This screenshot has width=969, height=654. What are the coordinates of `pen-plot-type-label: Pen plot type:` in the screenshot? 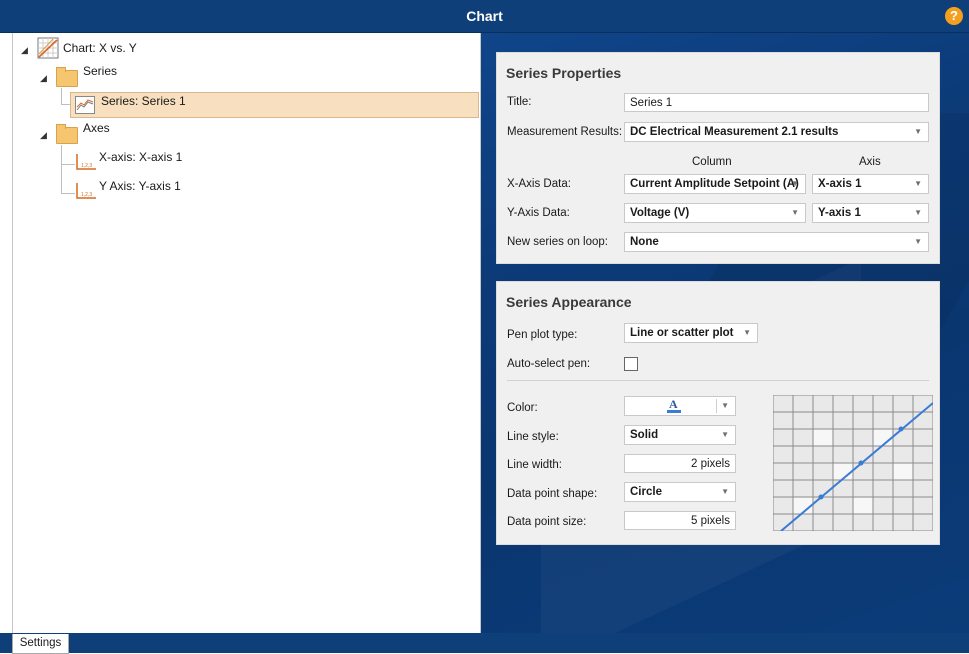 It's located at (542, 335).